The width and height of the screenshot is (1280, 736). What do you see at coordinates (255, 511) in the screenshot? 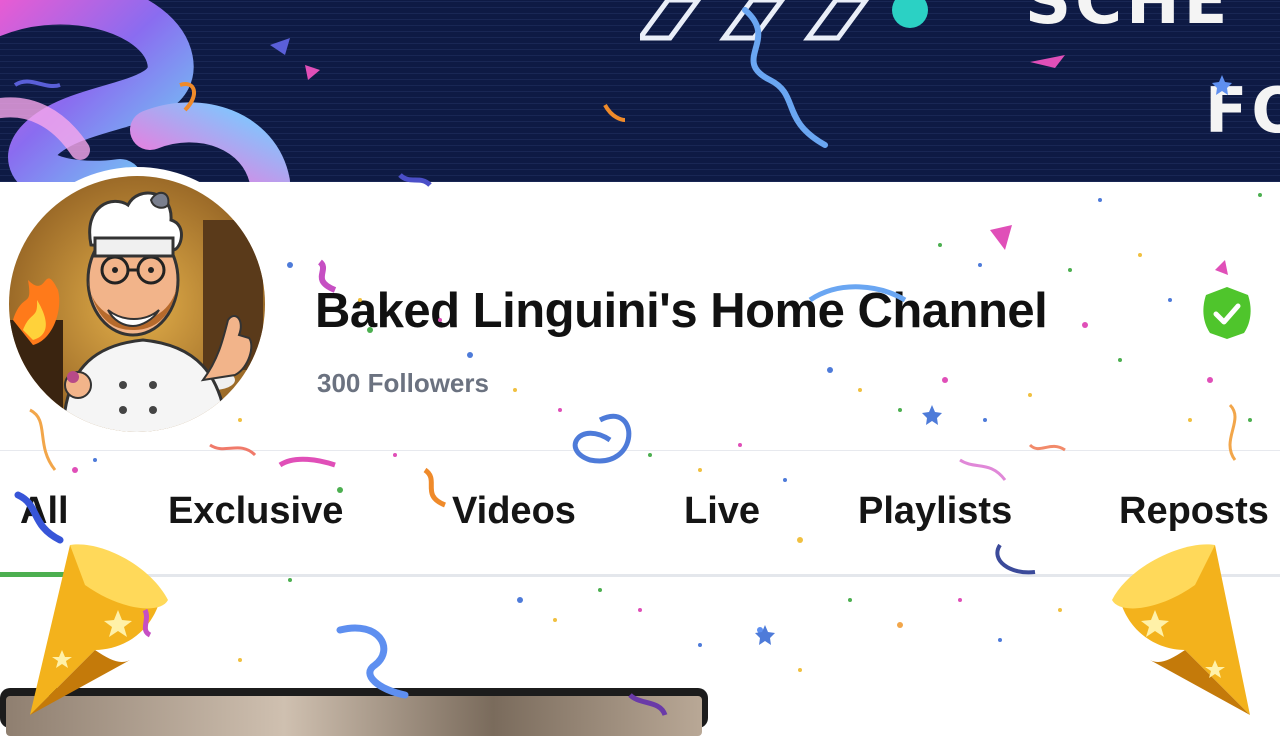
I see `tab-exclusive: Exclusive` at bounding box center [255, 511].